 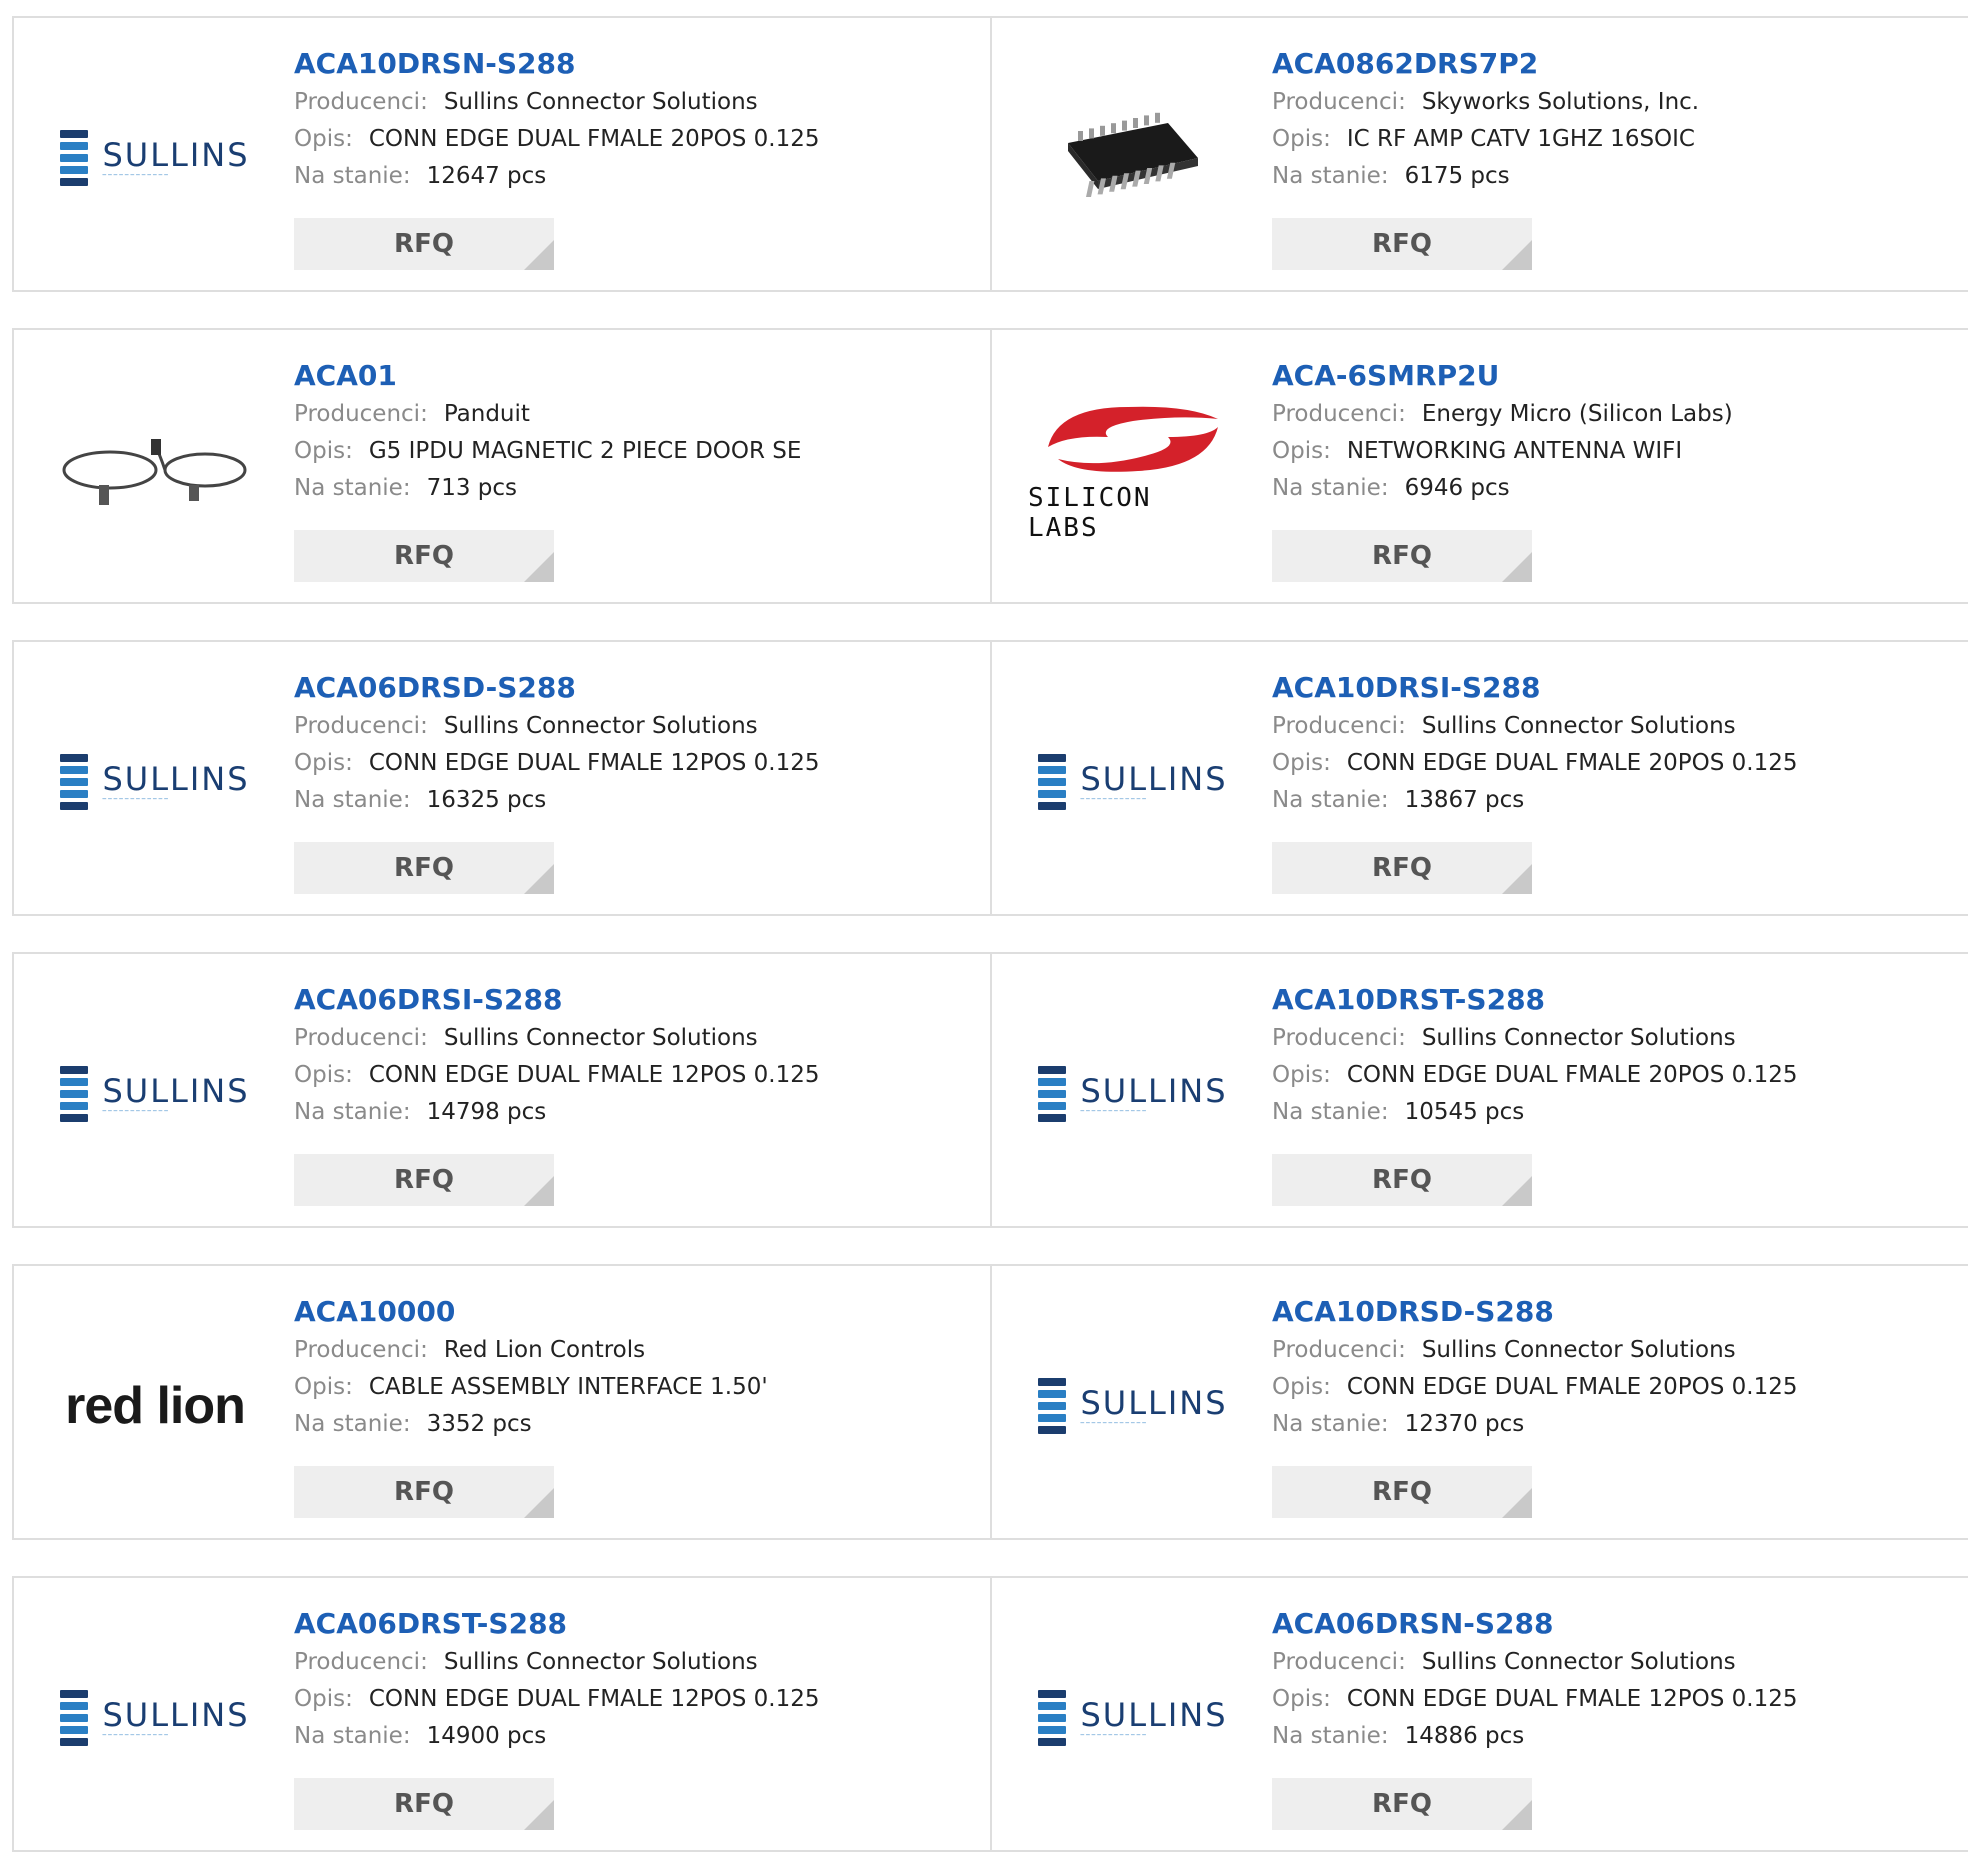 I want to click on manufacturer-logo: SILICON LABS, so click(x=1133, y=474).